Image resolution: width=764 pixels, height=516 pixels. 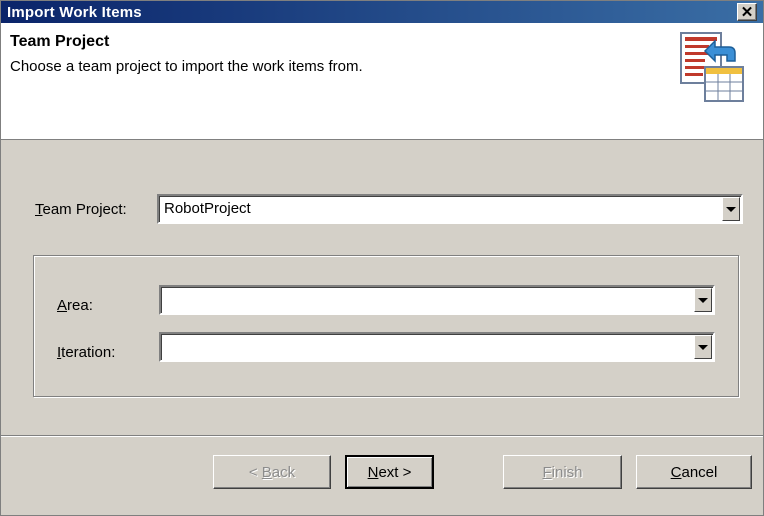 I want to click on button-separator, so click(x=382, y=436).